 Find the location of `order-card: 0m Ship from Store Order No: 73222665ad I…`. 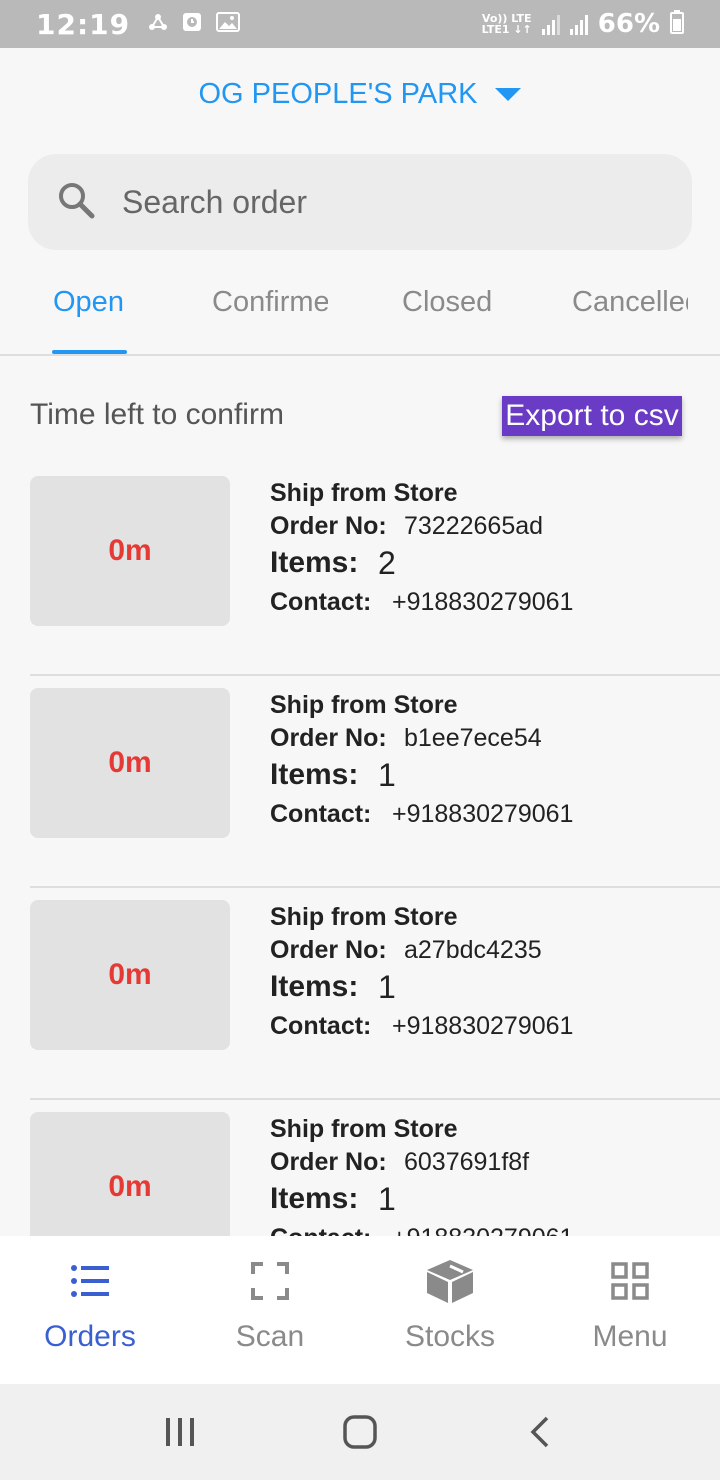

order-card: 0m Ship from Store Order No: 73222665ad I… is located at coordinates (375, 570).